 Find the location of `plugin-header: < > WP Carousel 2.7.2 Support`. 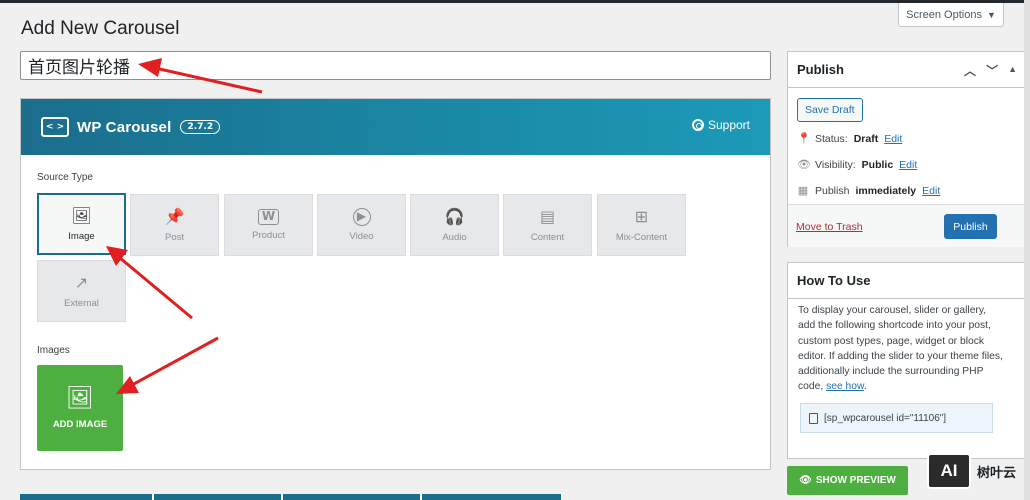

plugin-header: < > WP Carousel 2.7.2 Support is located at coordinates (395, 127).